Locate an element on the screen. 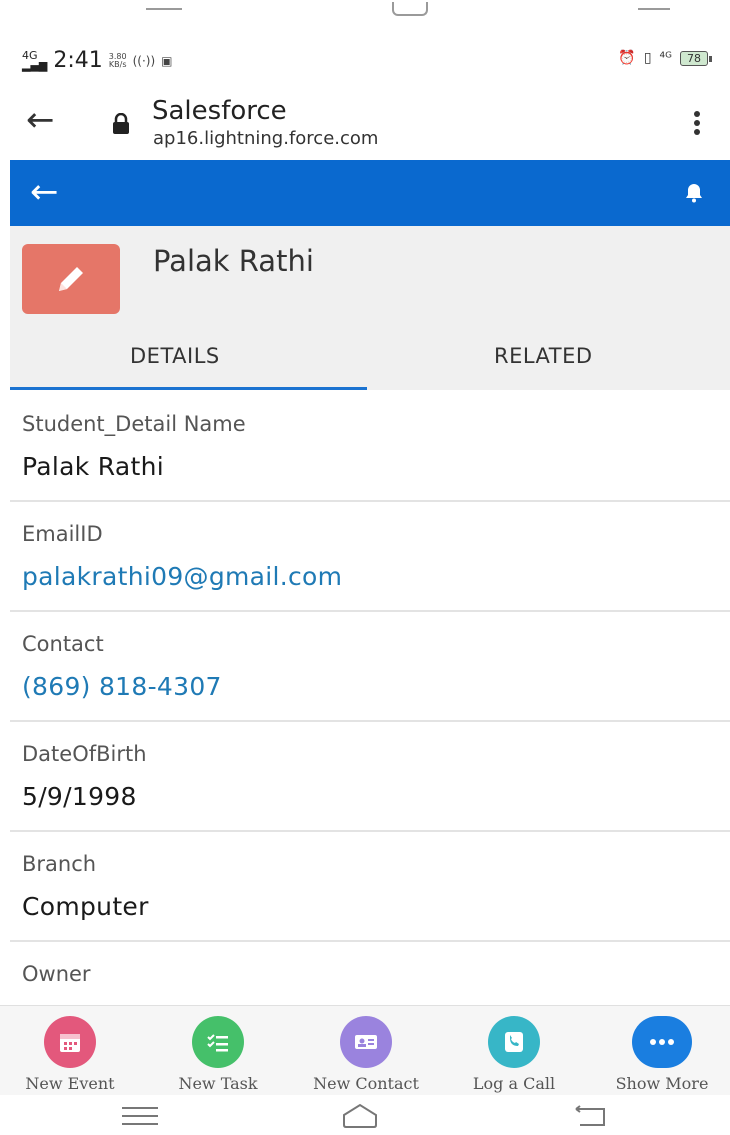 The width and height of the screenshot is (730, 1135). status-left: 4G ▂▄▆ 2:41 3.80 KB/s ((·)) ▣ is located at coordinates (97, 60).